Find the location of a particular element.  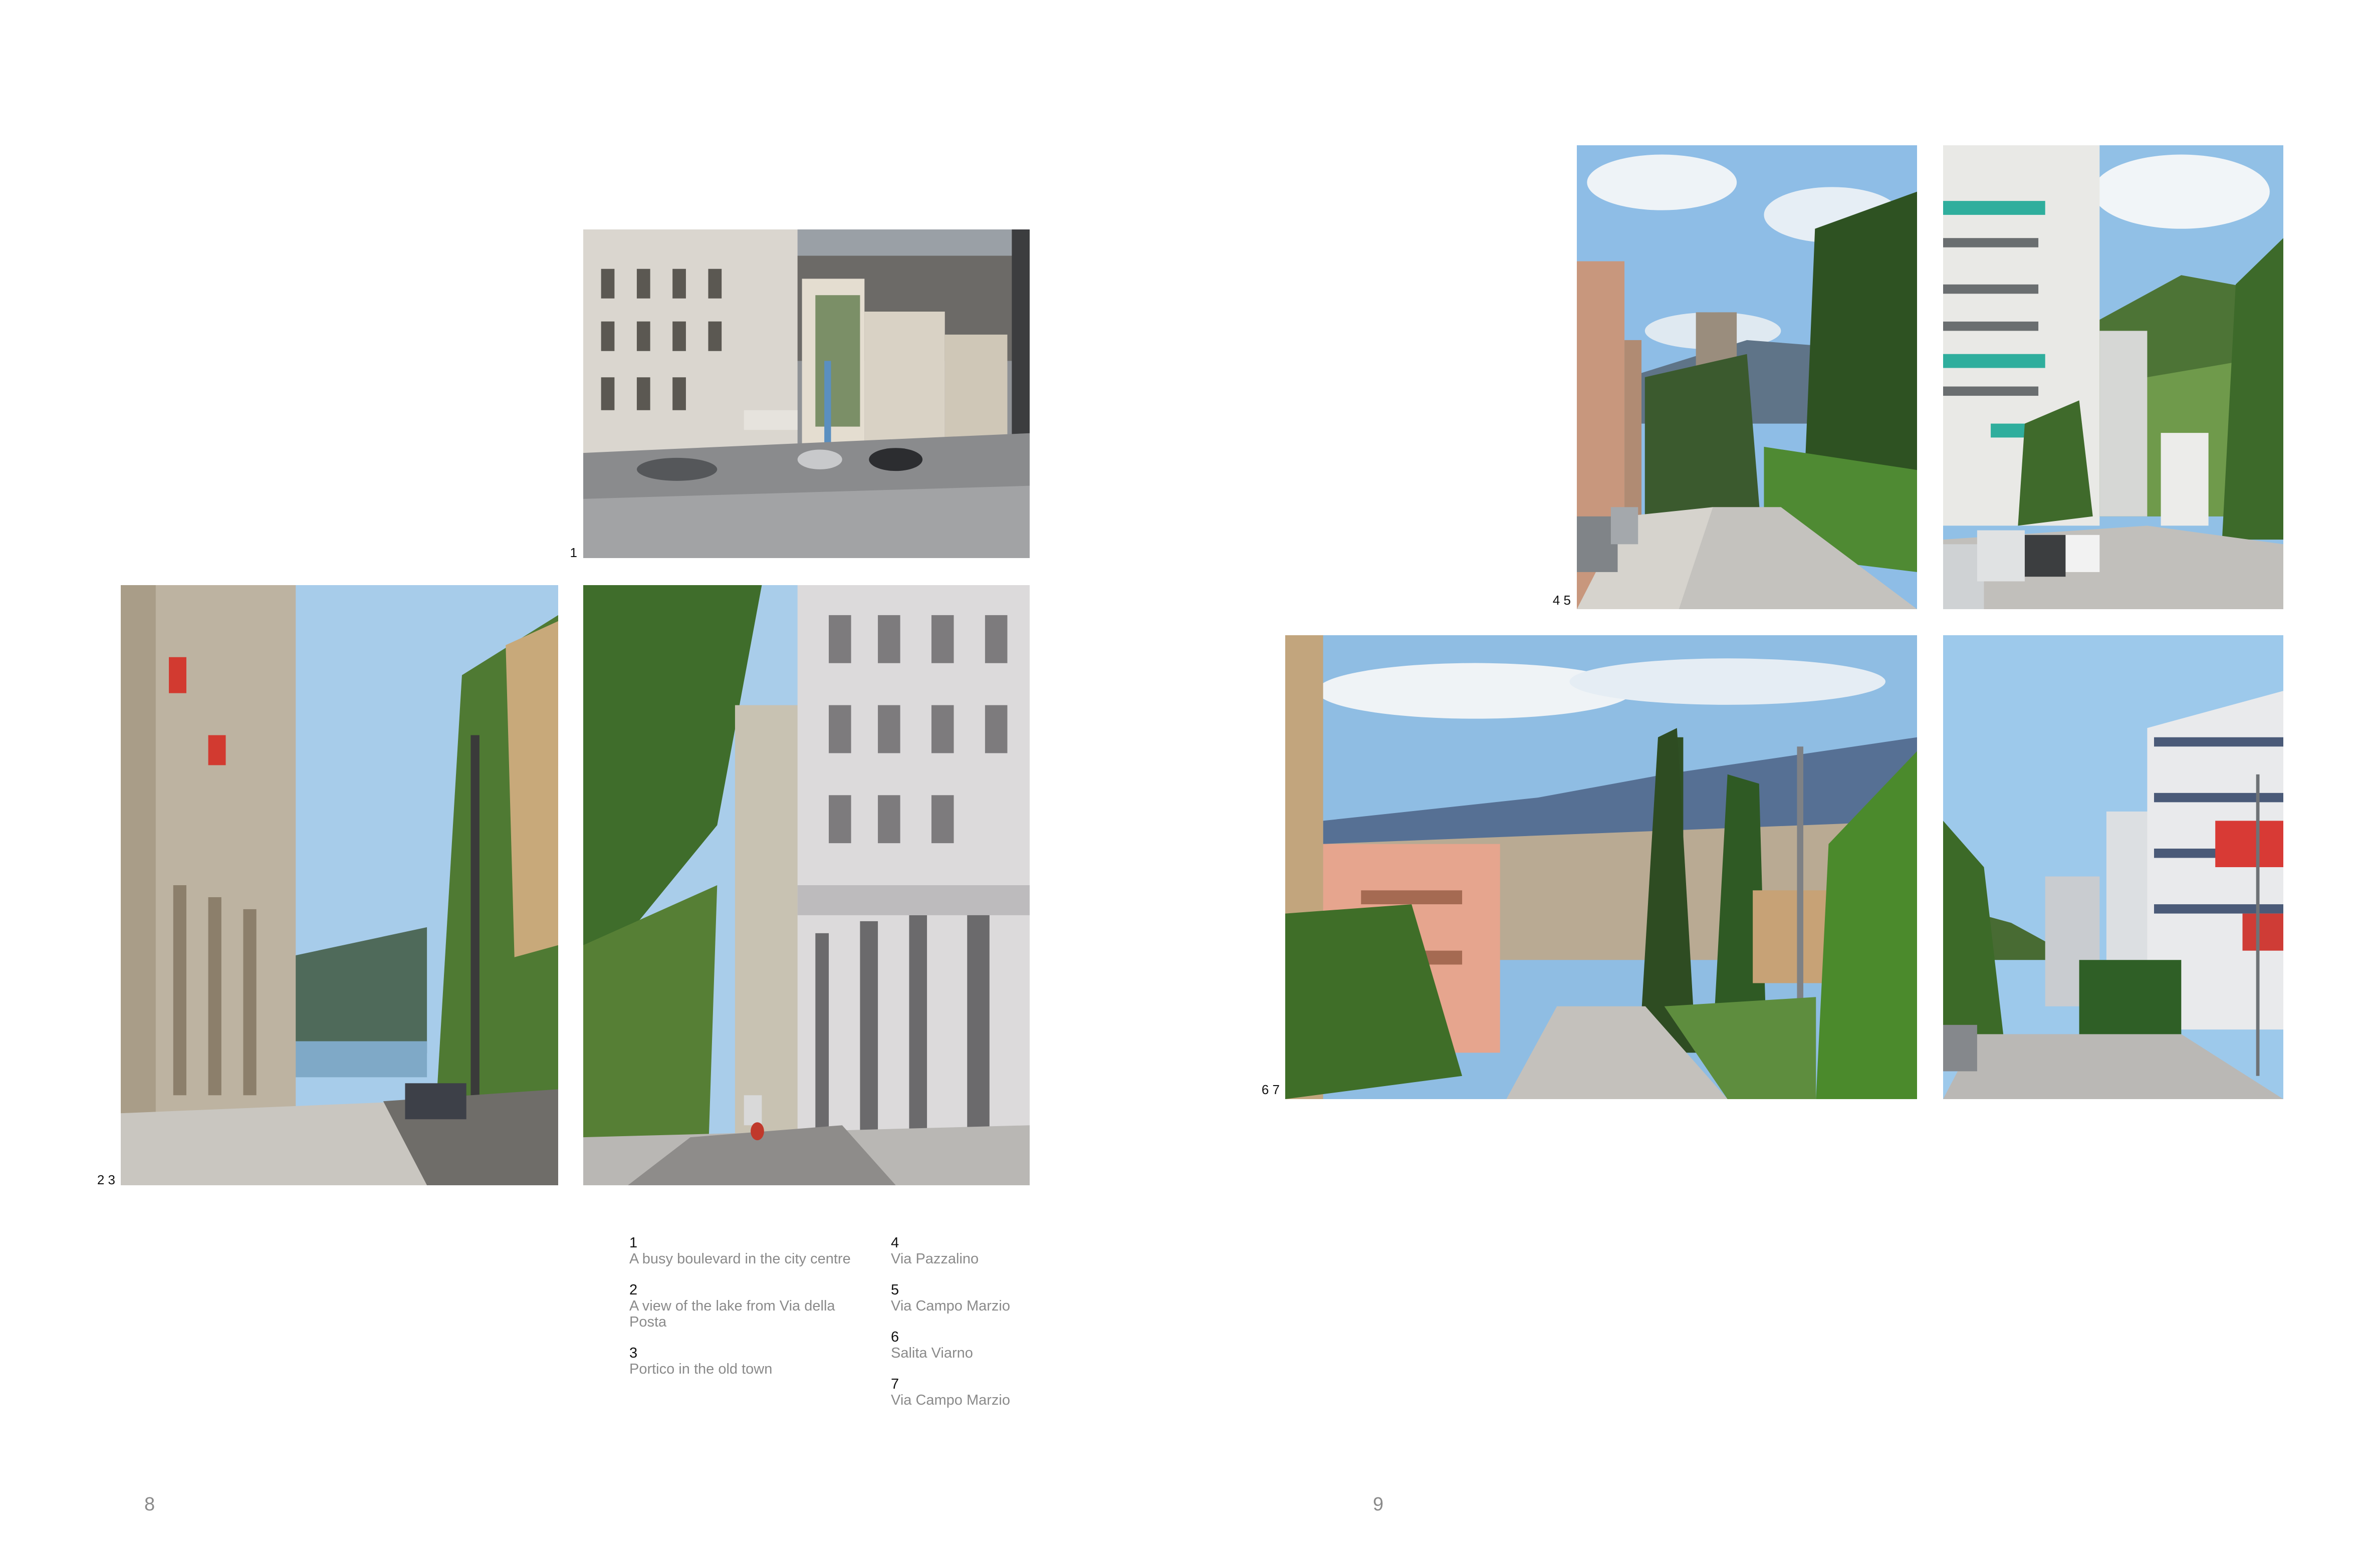

caption-7: 7 Via Campo Marzio is located at coordinates (1016, 1392).